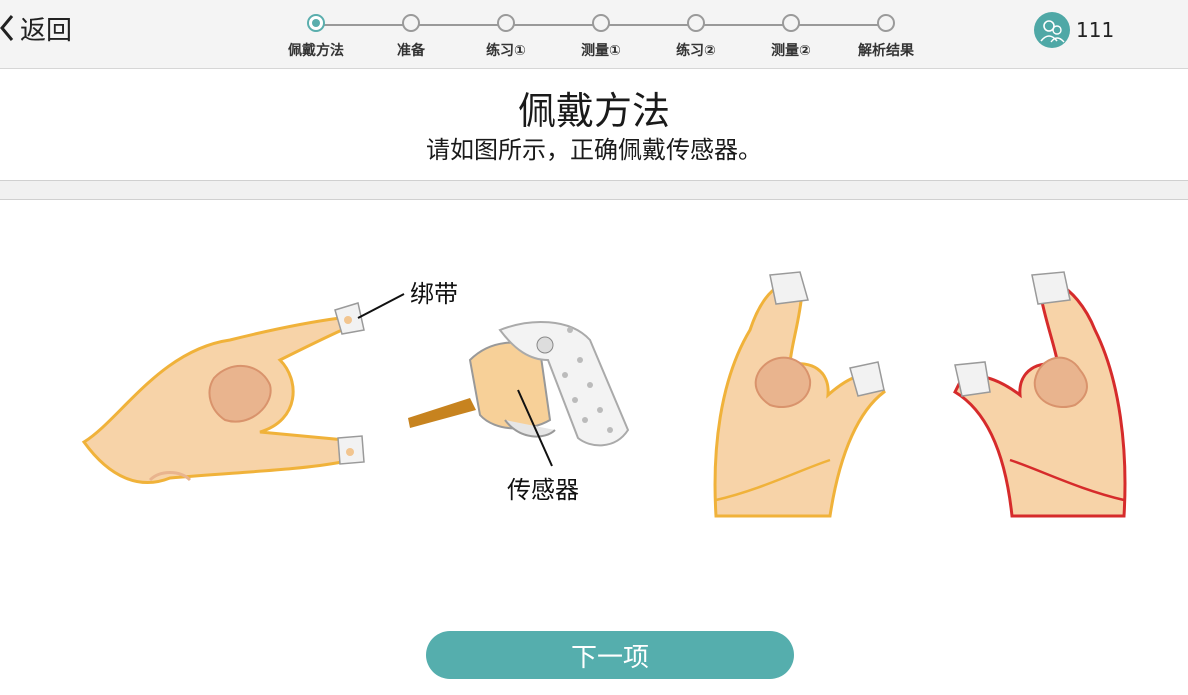 The image size is (1188, 695). What do you see at coordinates (316, 23) in the screenshot?
I see `step-dot-active` at bounding box center [316, 23].